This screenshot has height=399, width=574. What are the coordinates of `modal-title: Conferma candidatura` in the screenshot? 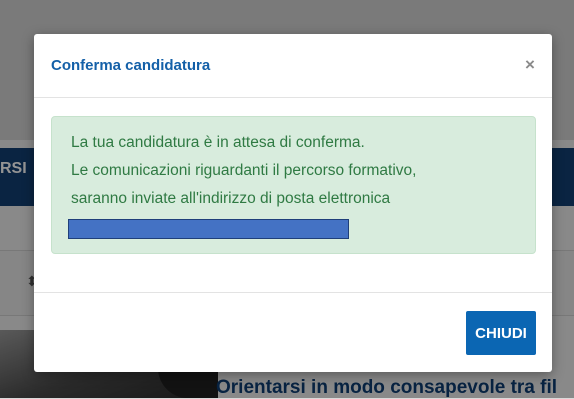 It's located at (131, 65).